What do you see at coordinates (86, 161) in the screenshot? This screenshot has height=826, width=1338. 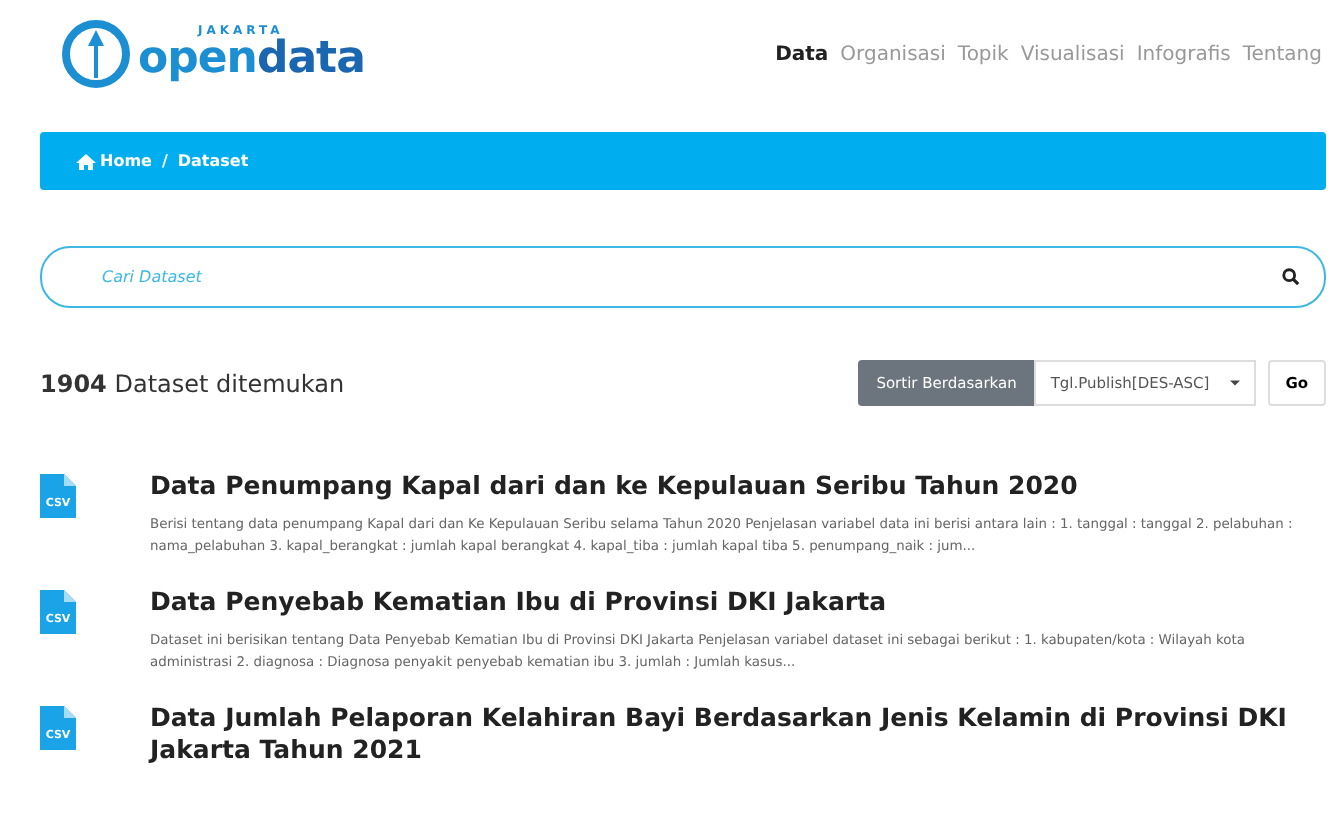 I see `home-icon` at bounding box center [86, 161].